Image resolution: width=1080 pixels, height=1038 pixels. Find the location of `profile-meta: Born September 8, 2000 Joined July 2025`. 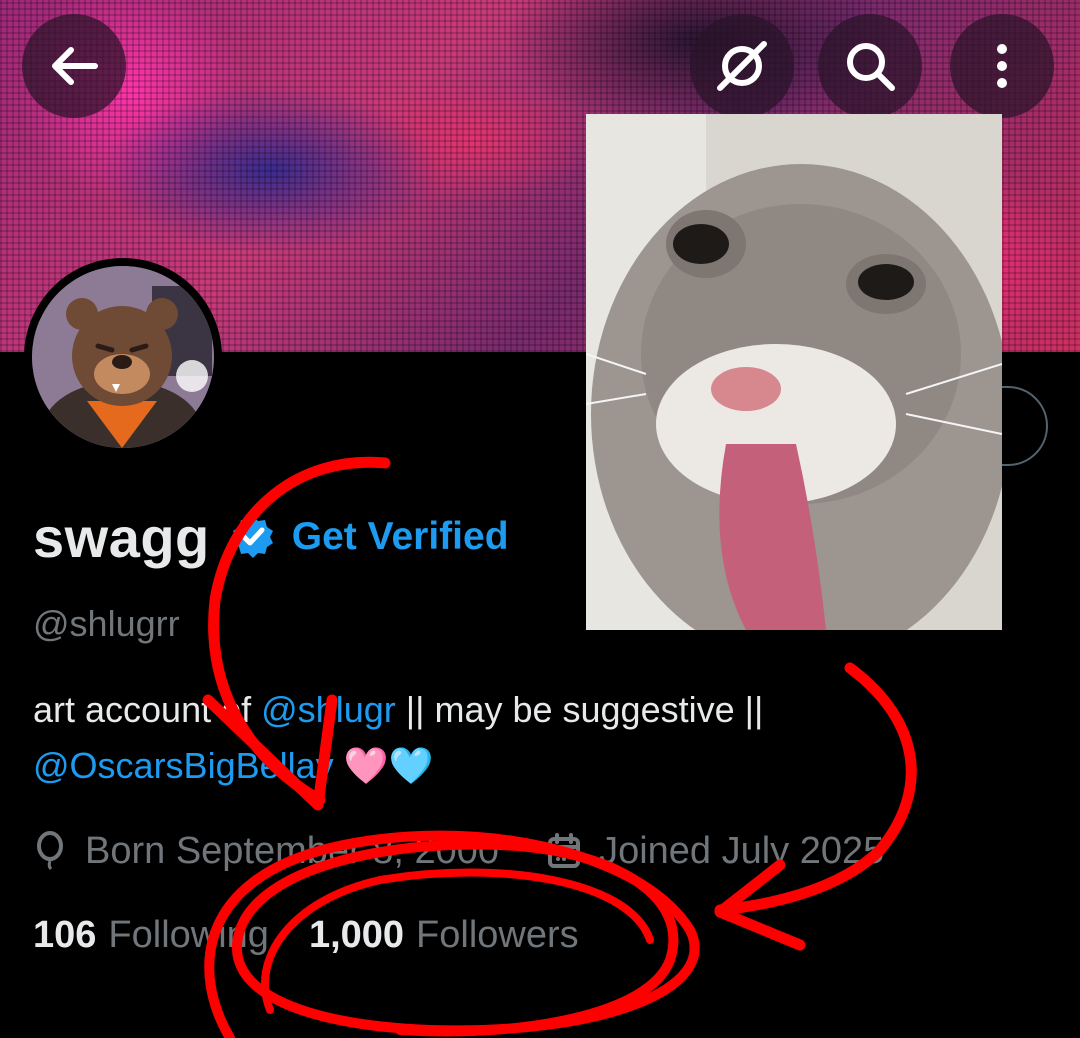

profile-meta: Born September 8, 2000 Joined July 2025 is located at coordinates (458, 851).